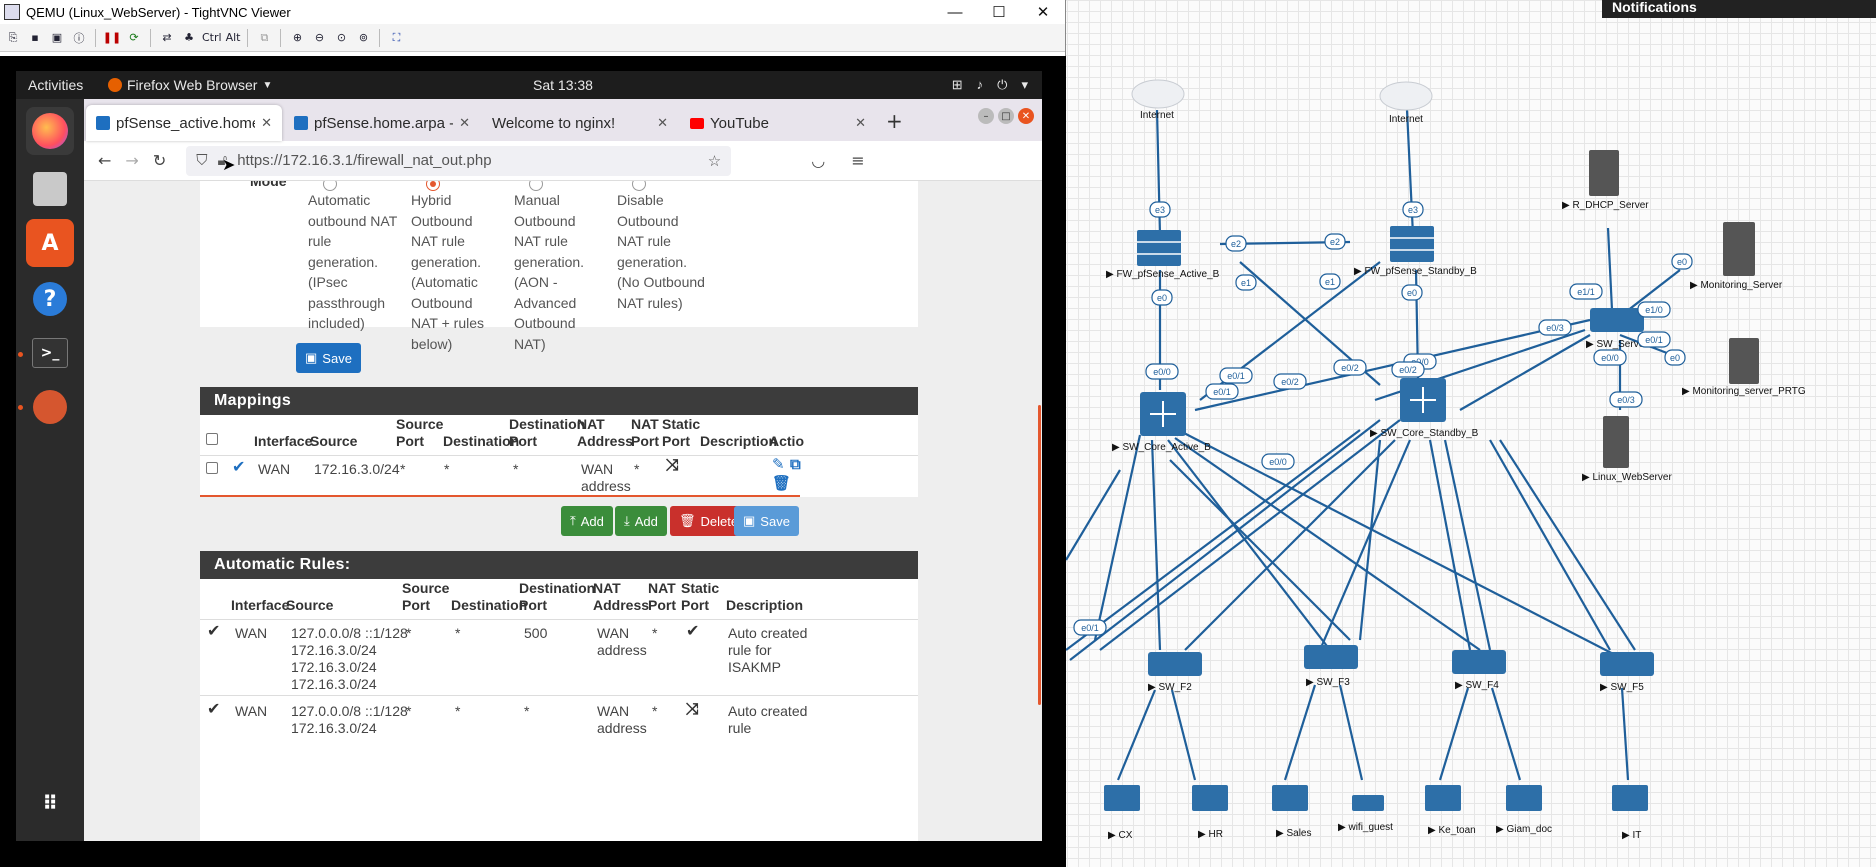 This screenshot has height=867, width=1876. I want to click on mappings-save-button: ▣ Save, so click(766, 521).